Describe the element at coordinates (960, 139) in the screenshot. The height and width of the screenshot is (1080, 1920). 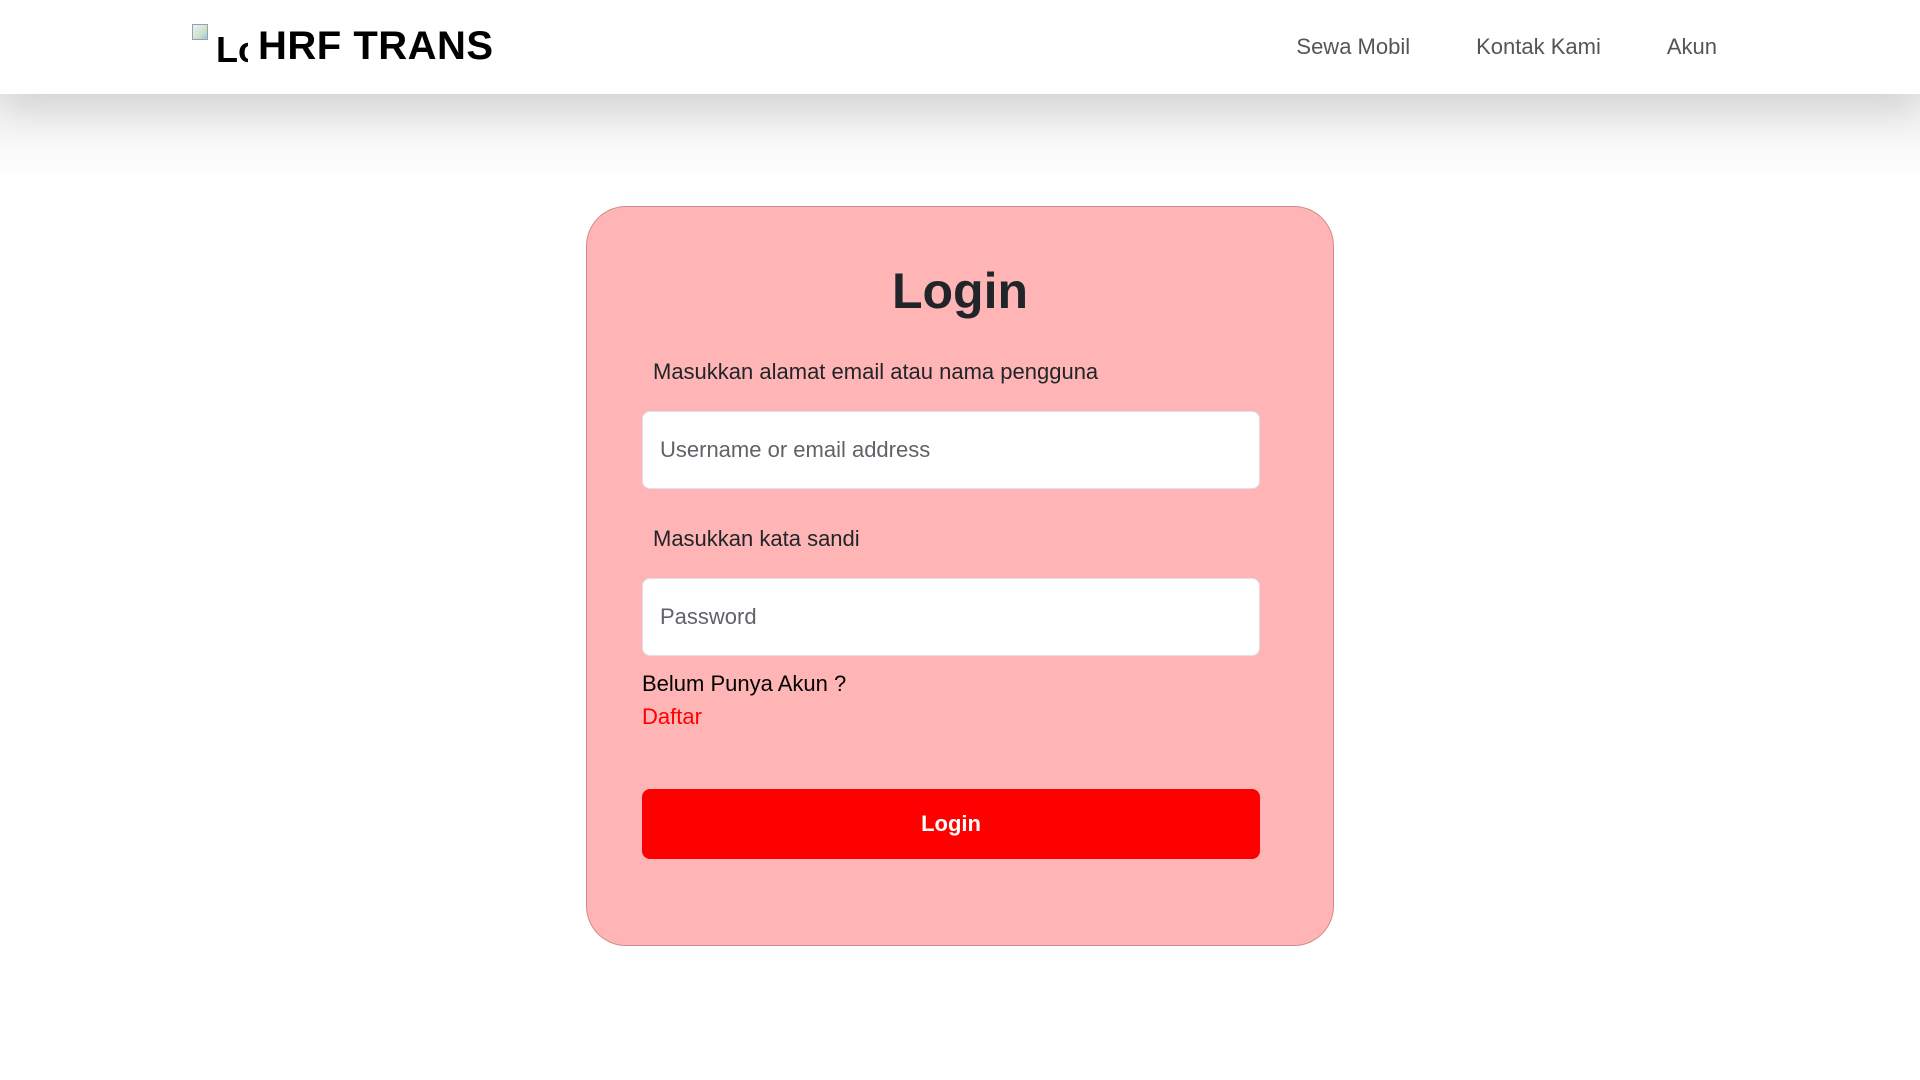
I see `navbar-shadow` at that location.